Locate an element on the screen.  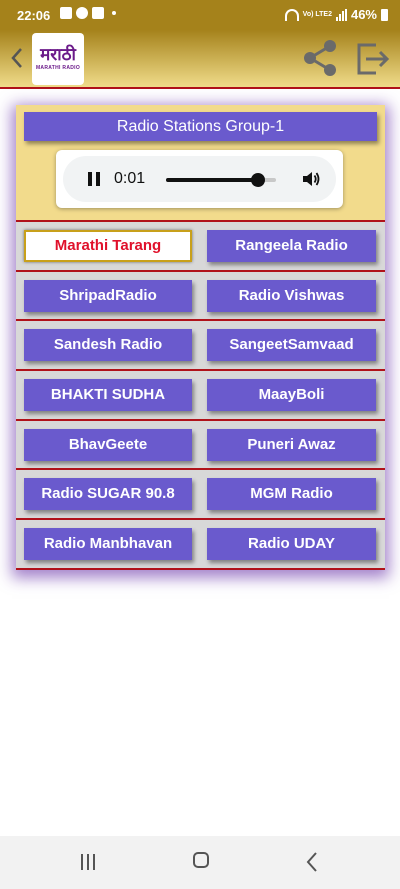
station-button: Radio Vishwas is located at coordinates (291, 295).